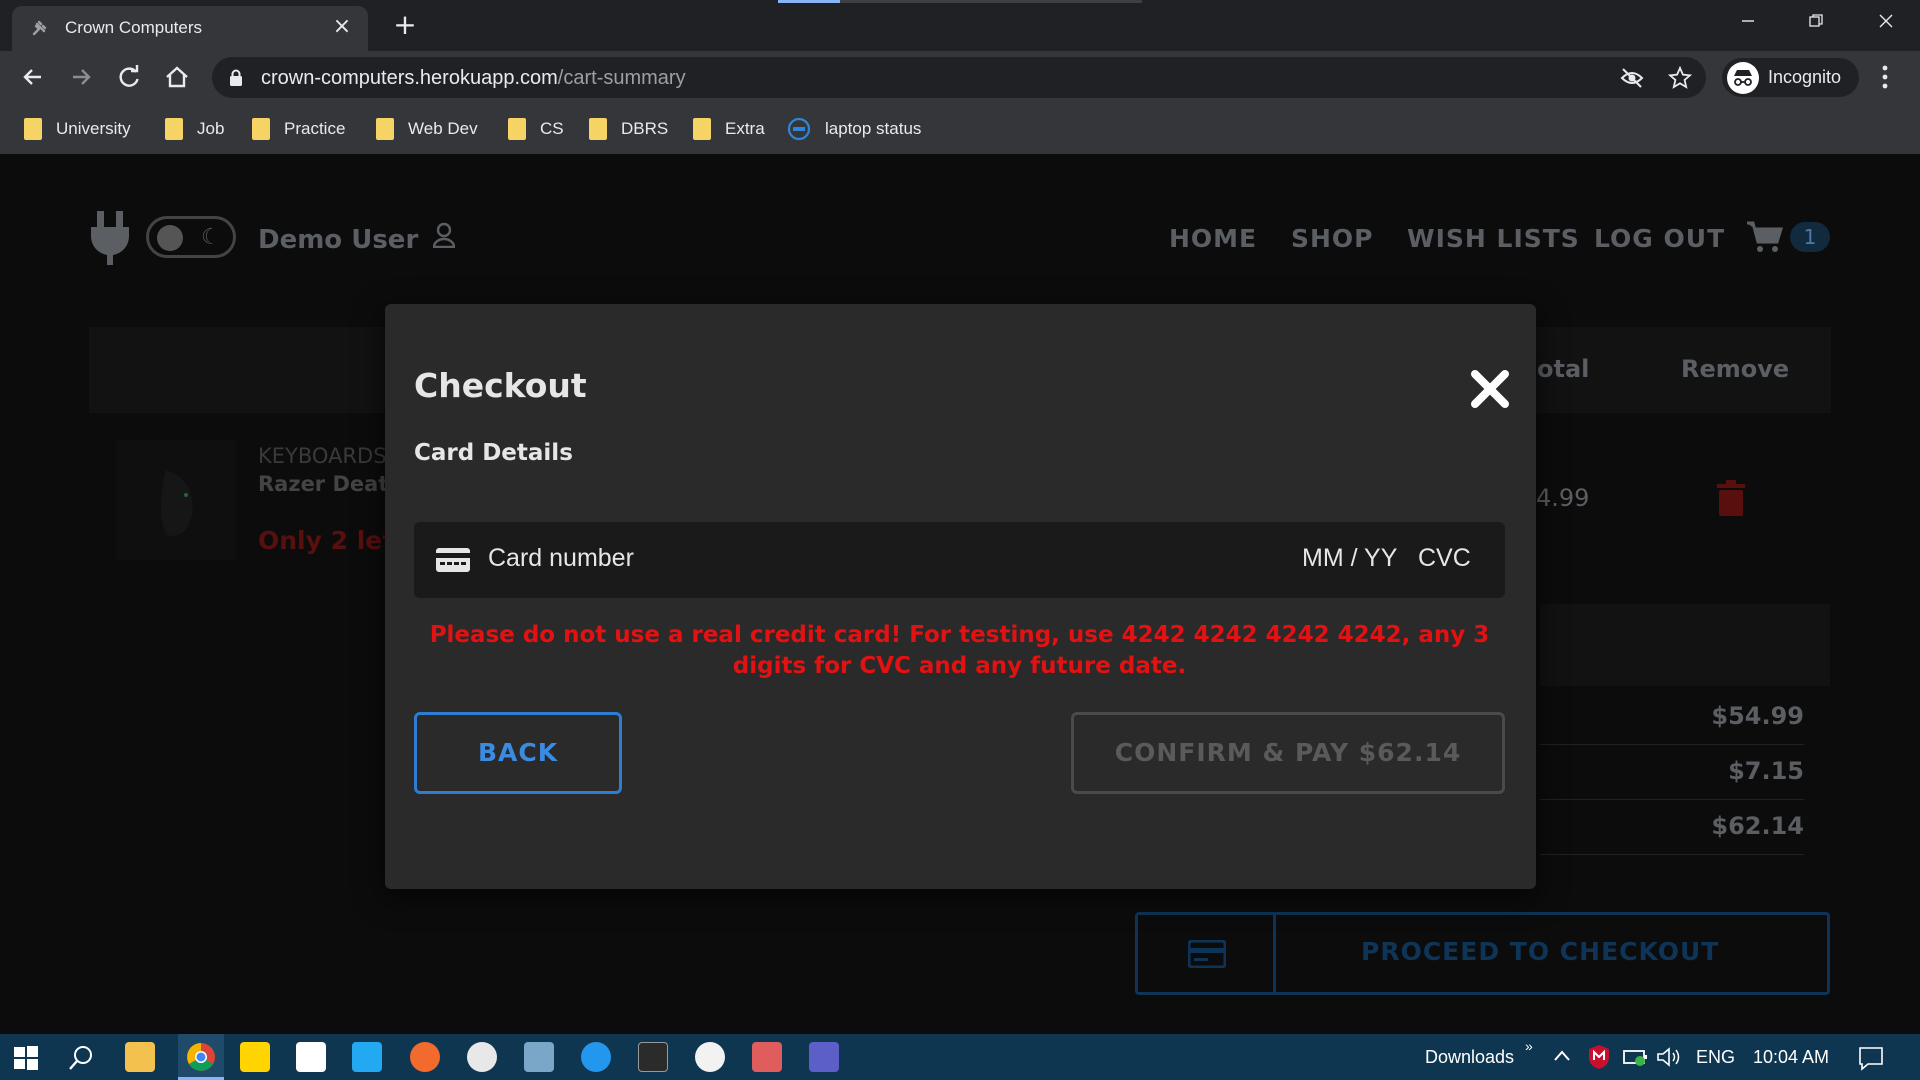 Image resolution: width=1920 pixels, height=1080 pixels. Describe the element at coordinates (960, 25) in the screenshot. I see `browser-tab-bar: Crown Computers × +` at that location.